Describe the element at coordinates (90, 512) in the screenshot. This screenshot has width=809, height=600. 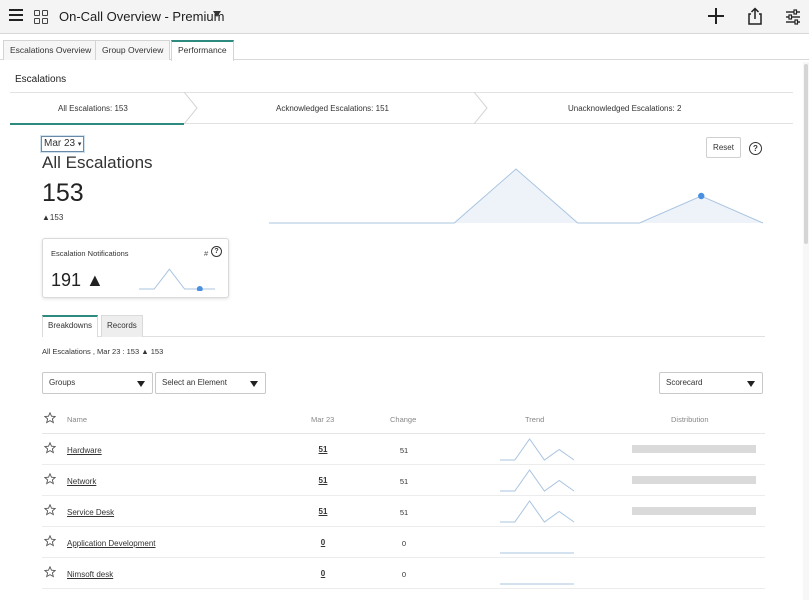
I see `row-name-link: Service Desk` at that location.